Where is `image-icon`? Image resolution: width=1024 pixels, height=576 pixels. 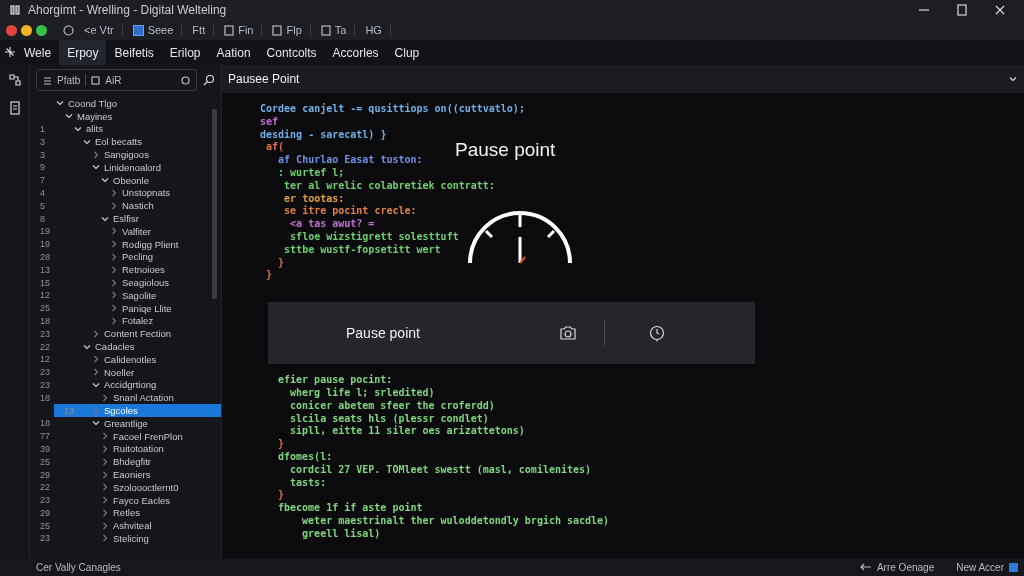
image-icon is located at coordinates (96, 80).